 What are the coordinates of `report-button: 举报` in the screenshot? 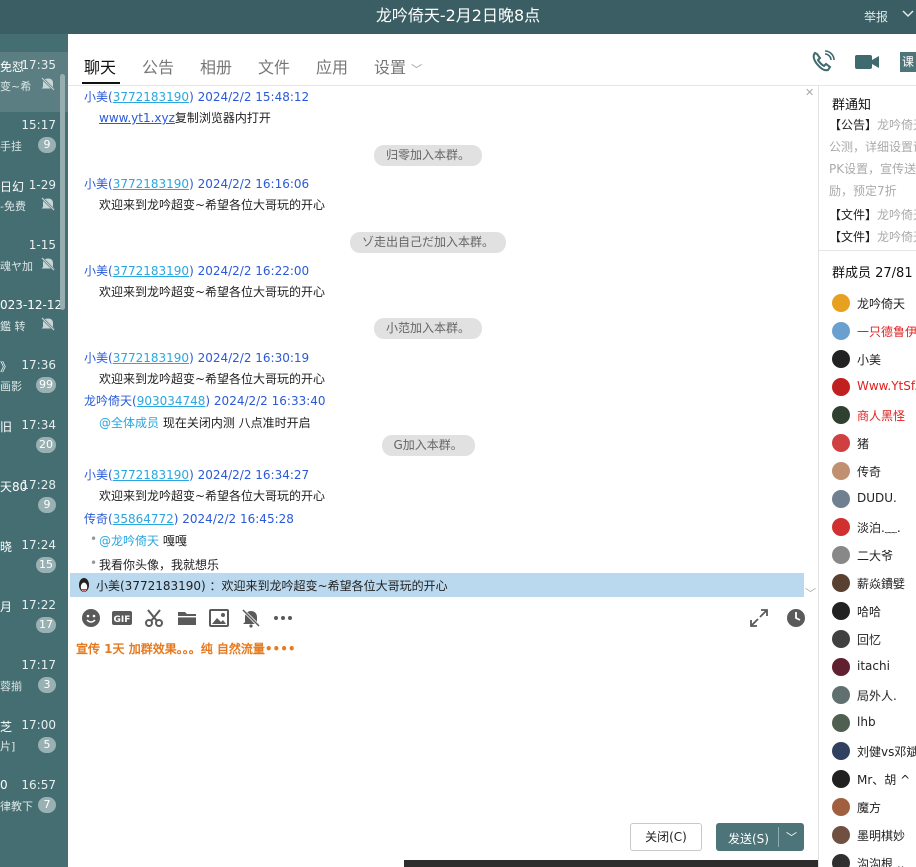 It's located at (876, 16).